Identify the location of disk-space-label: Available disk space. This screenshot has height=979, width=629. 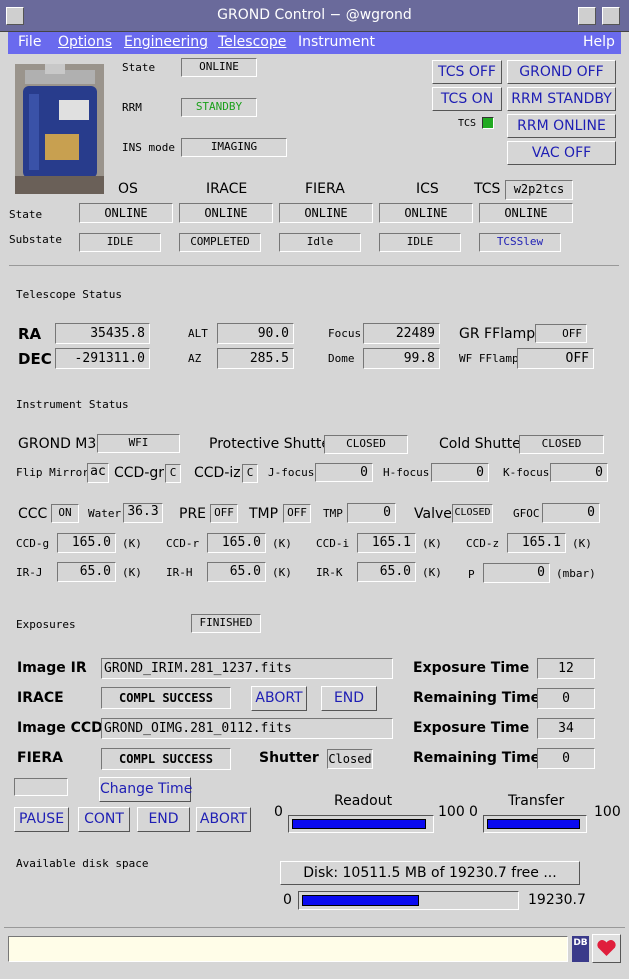
(82, 863).